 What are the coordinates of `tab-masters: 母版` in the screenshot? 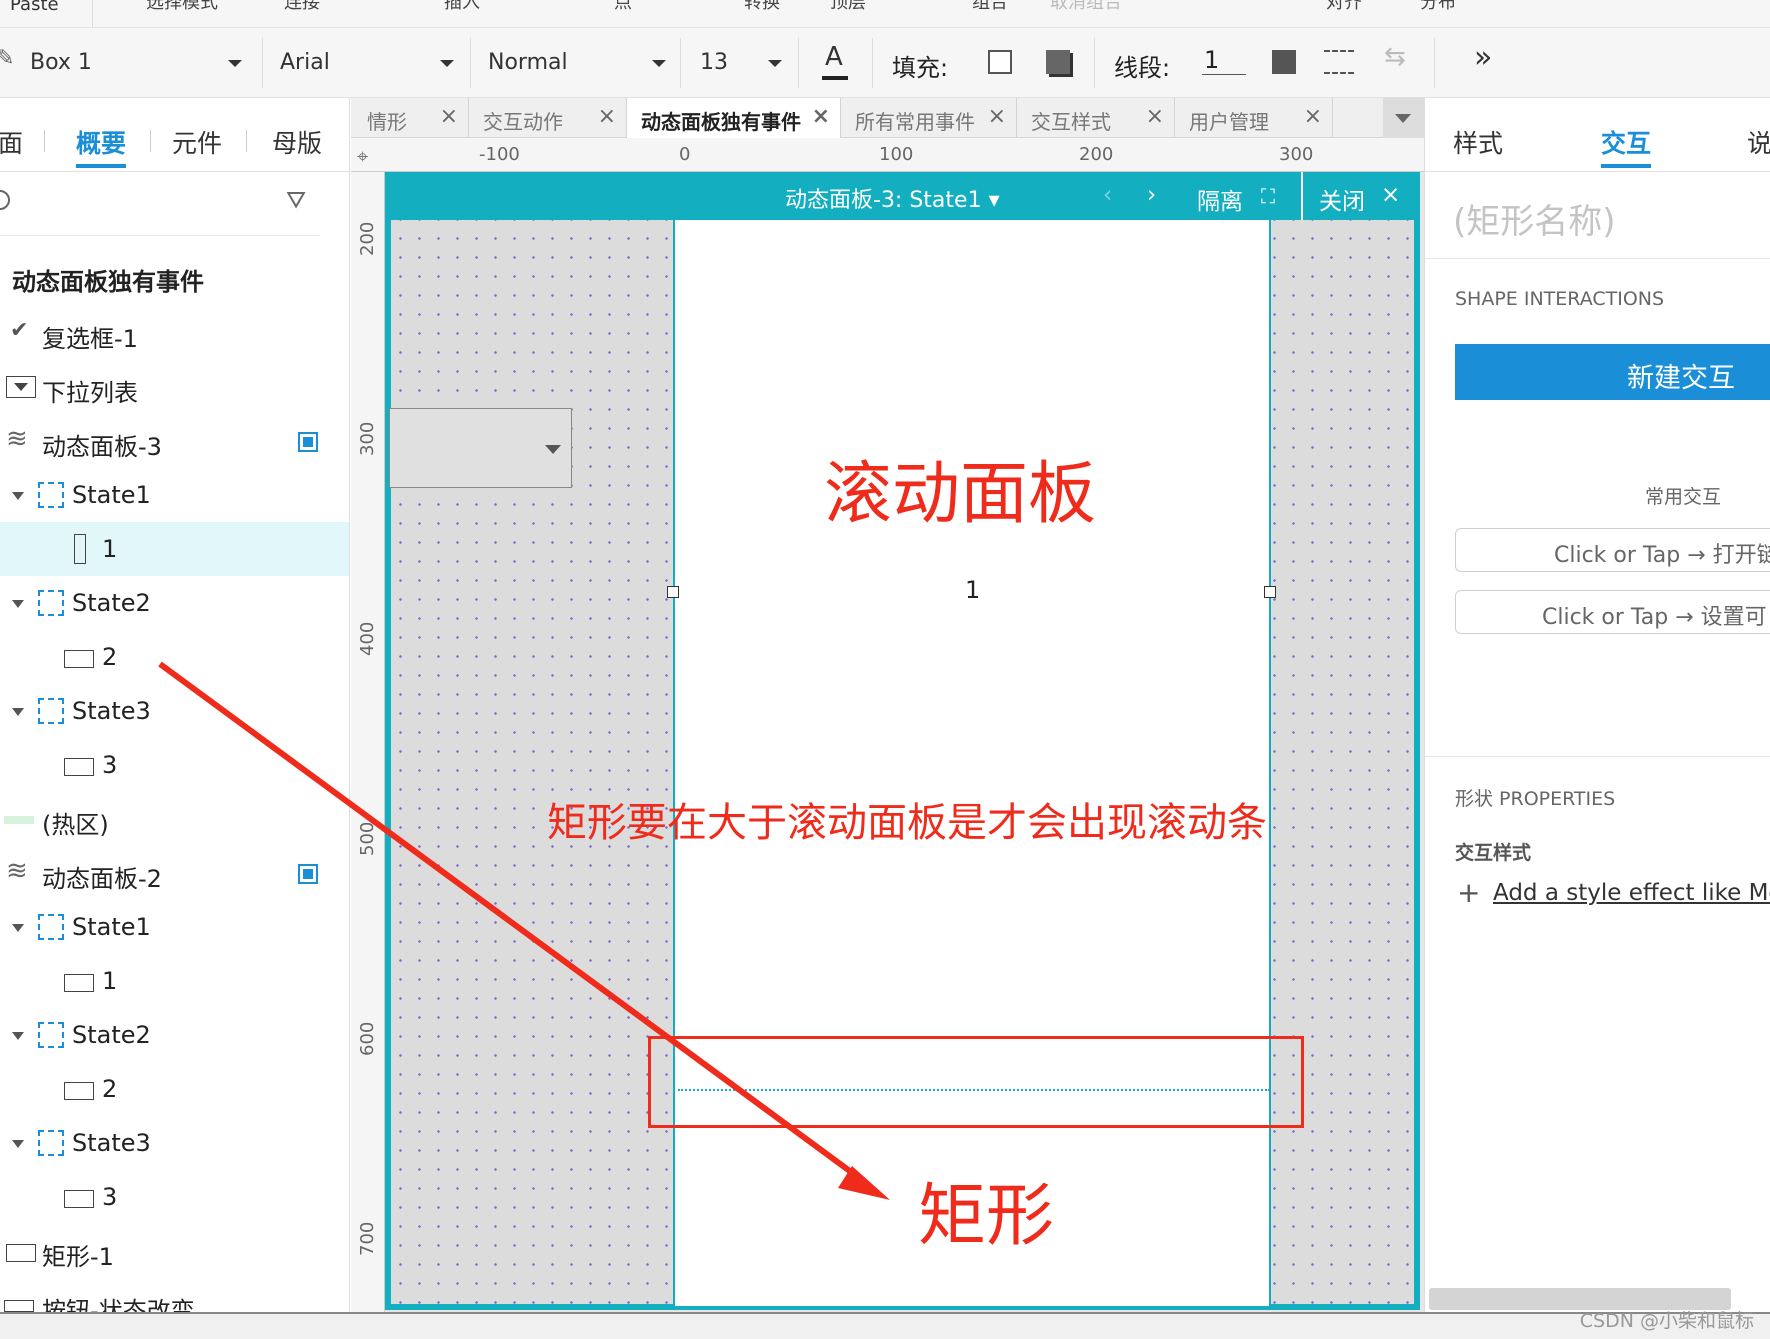 It's located at (297, 142).